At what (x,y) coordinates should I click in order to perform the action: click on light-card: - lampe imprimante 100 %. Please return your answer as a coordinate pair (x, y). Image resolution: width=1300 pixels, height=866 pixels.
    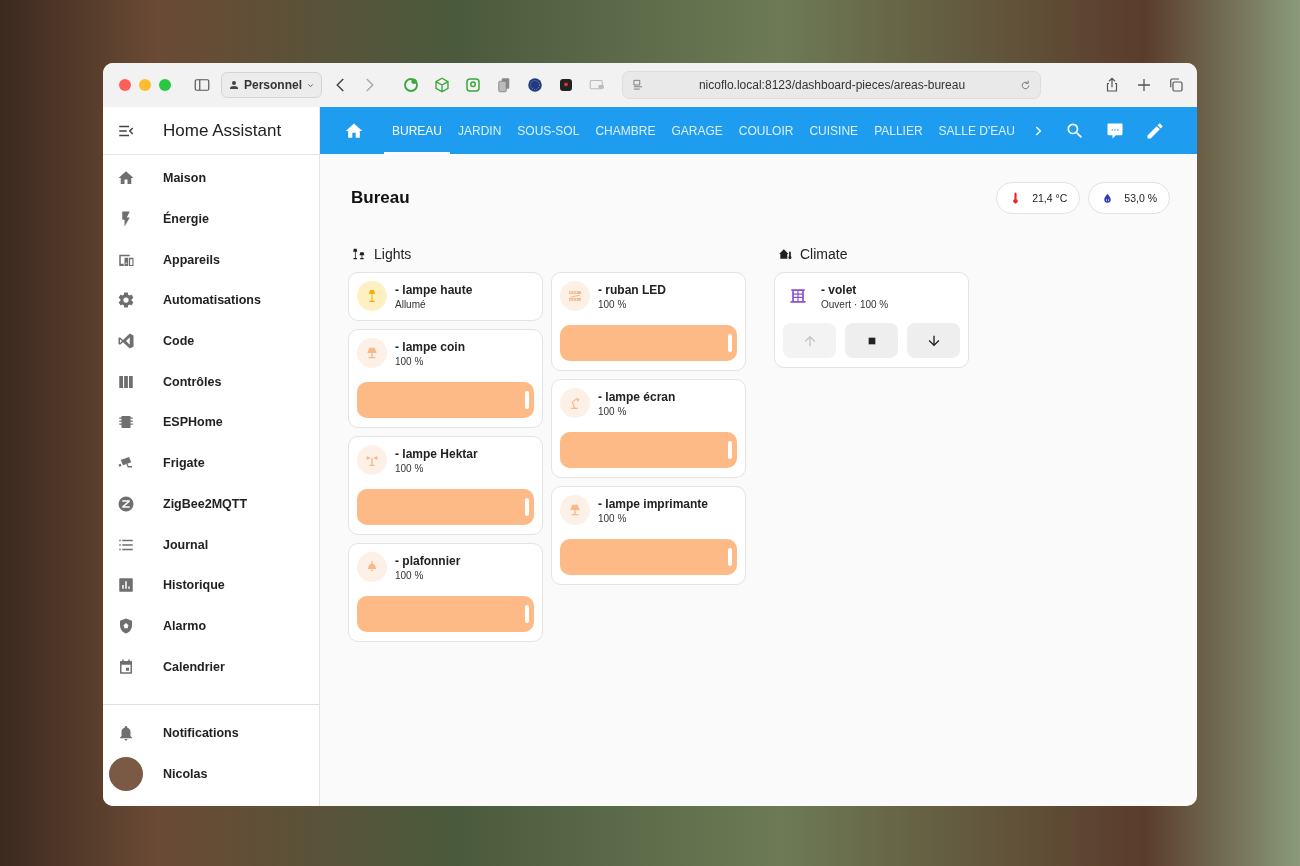
    Looking at the image, I should click on (648, 535).